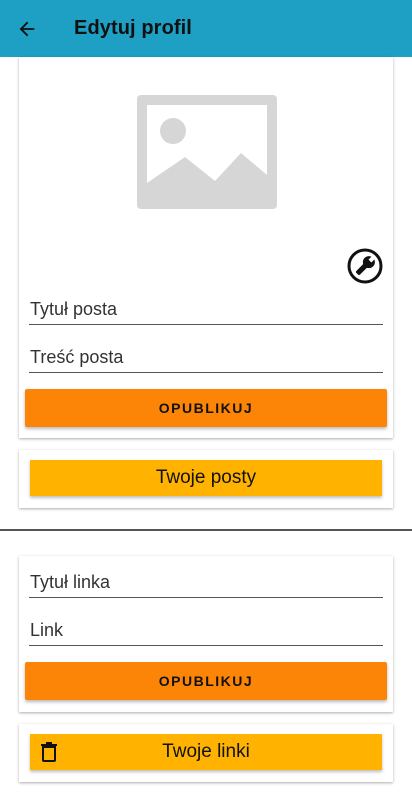  I want to click on your-links-card: Twoje linki, so click(206, 753).